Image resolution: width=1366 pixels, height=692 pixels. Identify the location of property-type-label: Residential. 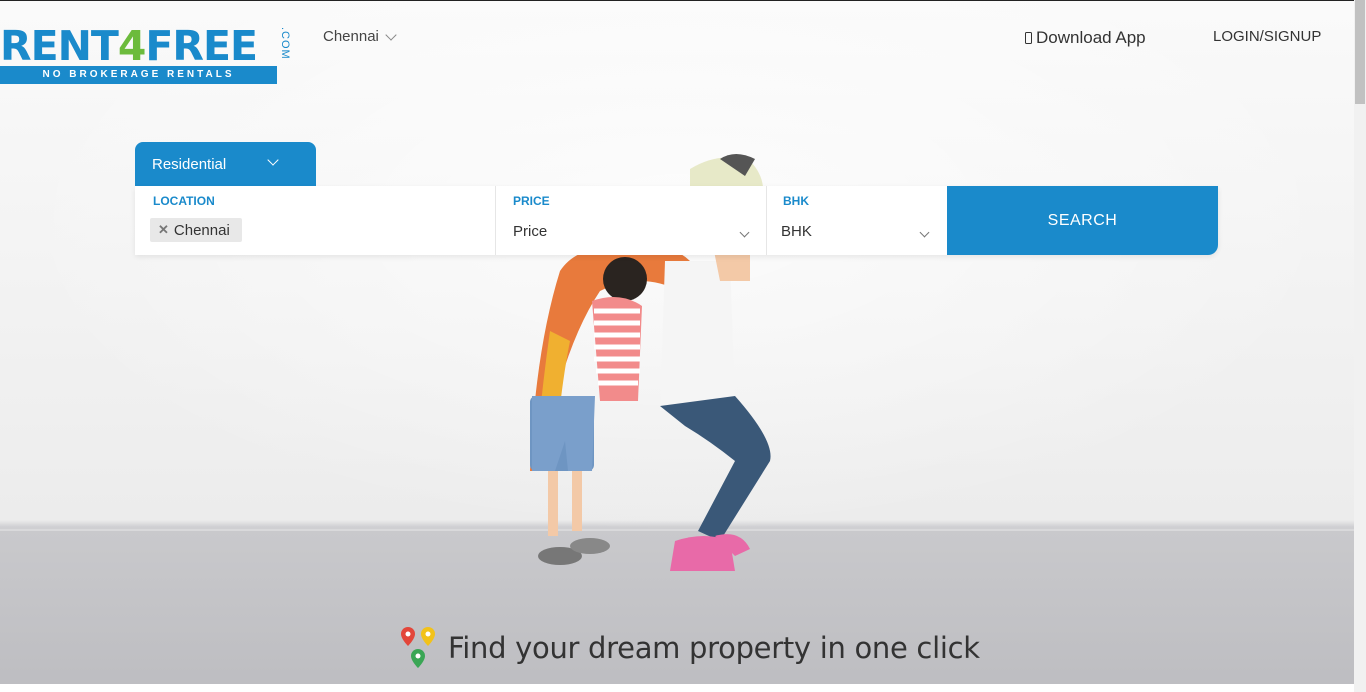
(189, 164).